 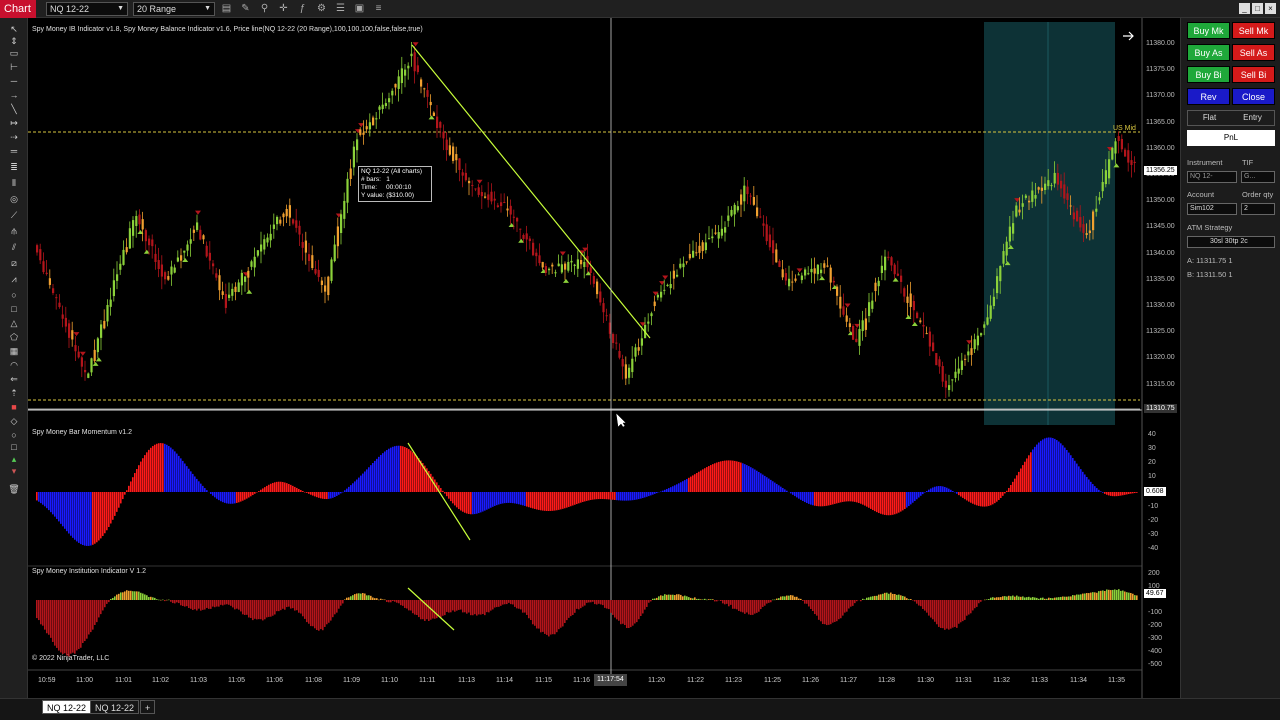 I want to click on arrow-left-icon: ⇐, so click(x=14, y=379).